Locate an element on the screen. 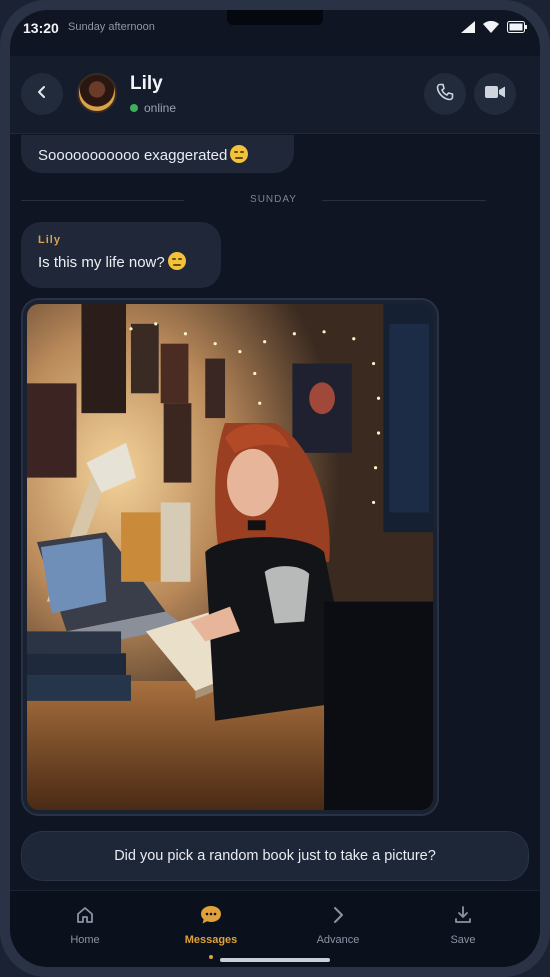 The image size is (550, 977). online-indicator is located at coordinates (134, 108).